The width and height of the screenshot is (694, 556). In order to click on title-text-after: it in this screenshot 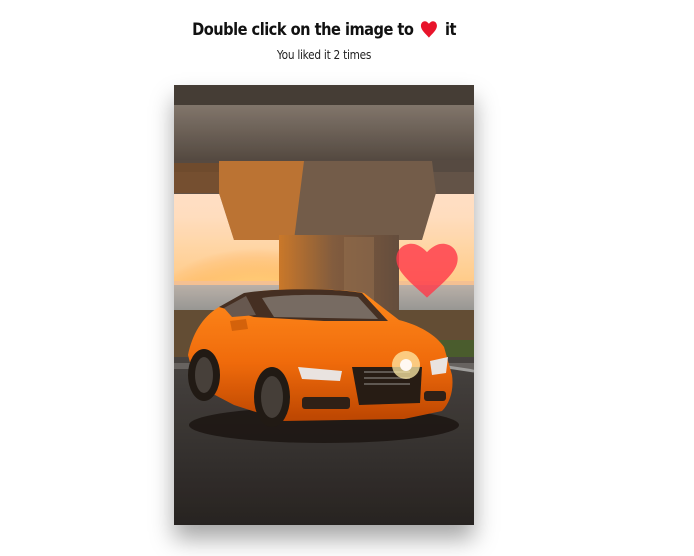, I will do `click(448, 30)`.